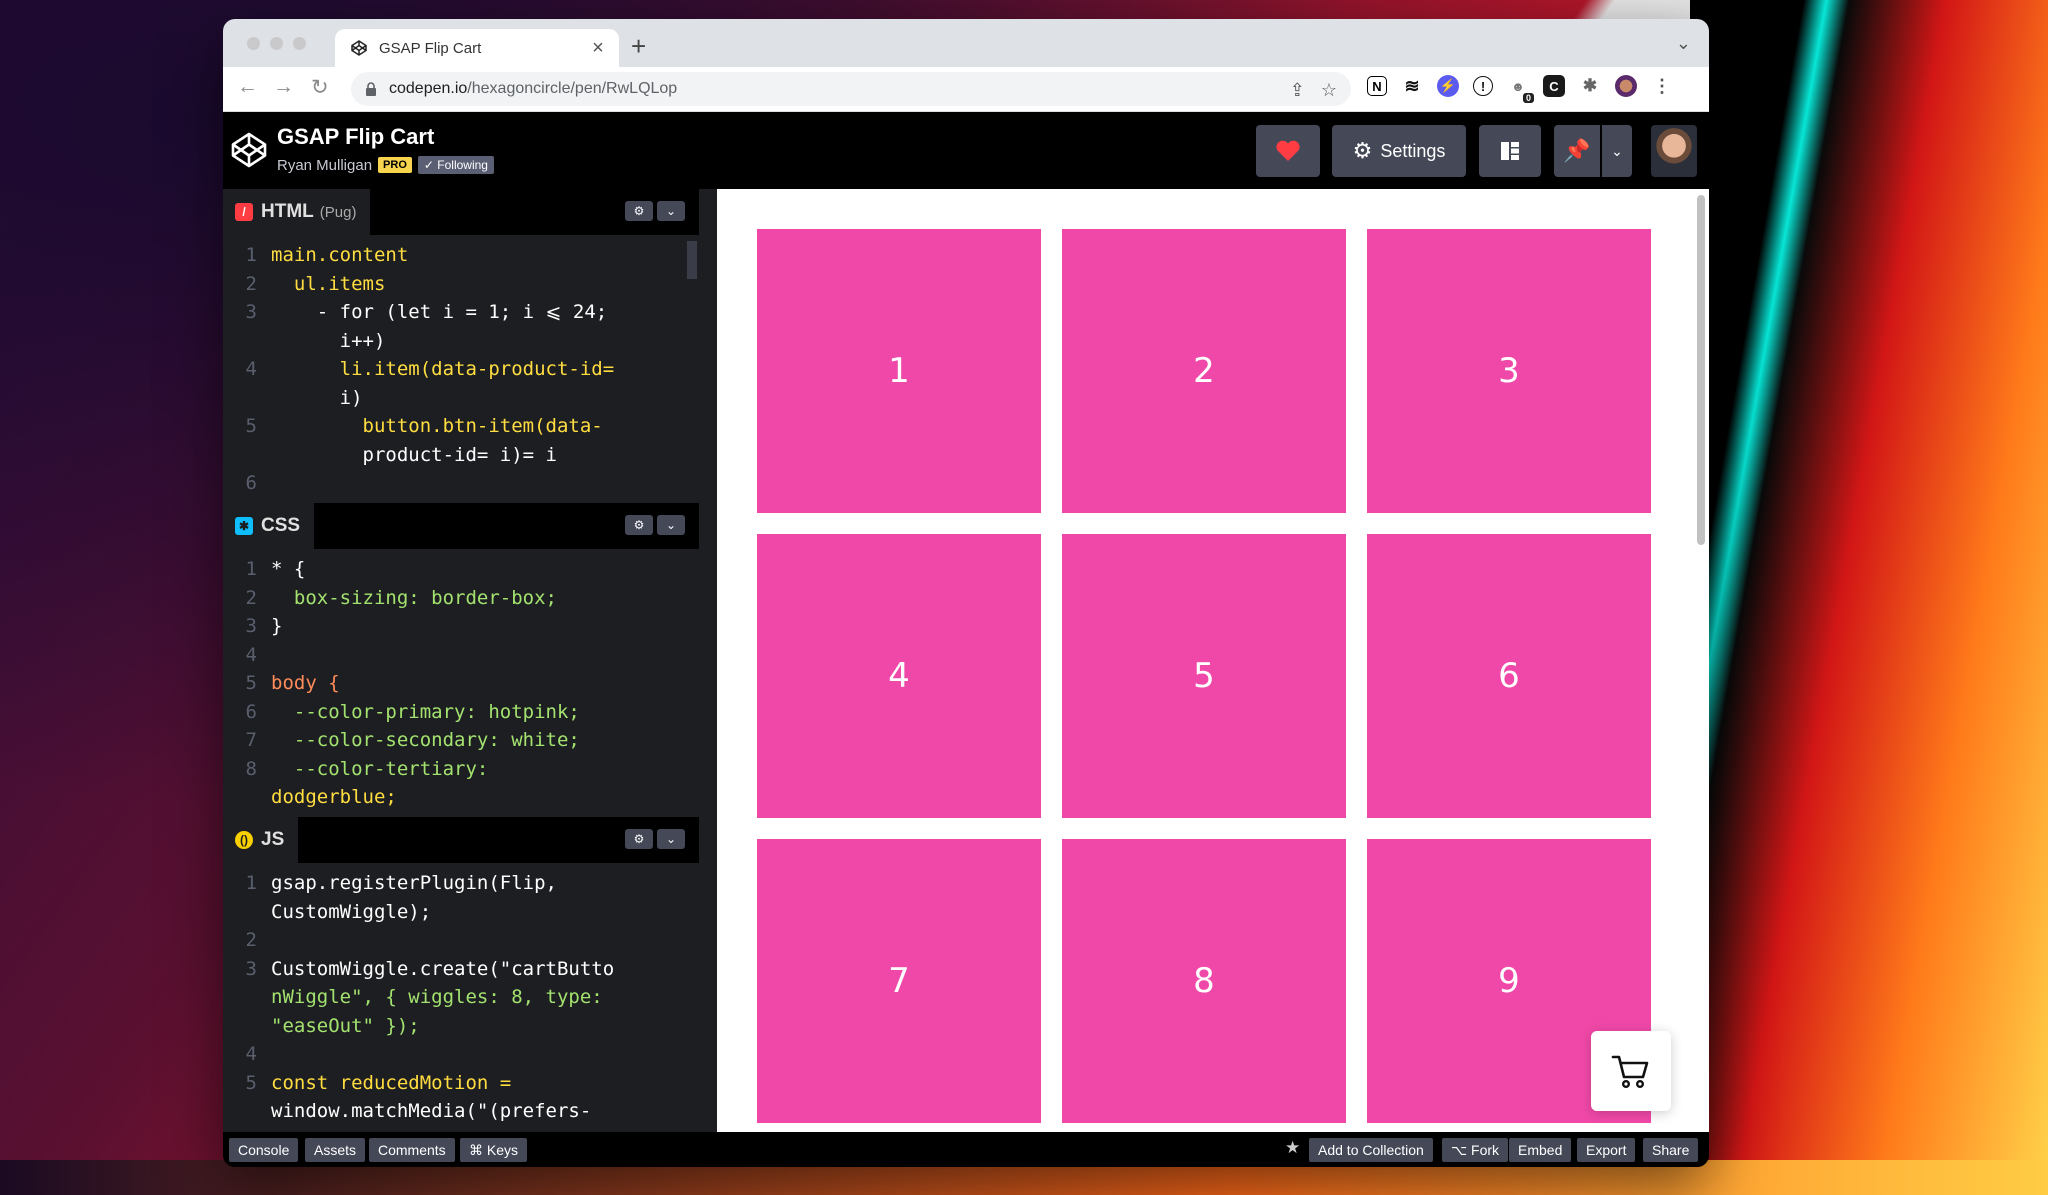 The width and height of the screenshot is (2048, 1195). Describe the element at coordinates (244, 840) in the screenshot. I see `js-braces-icon: ()` at that location.